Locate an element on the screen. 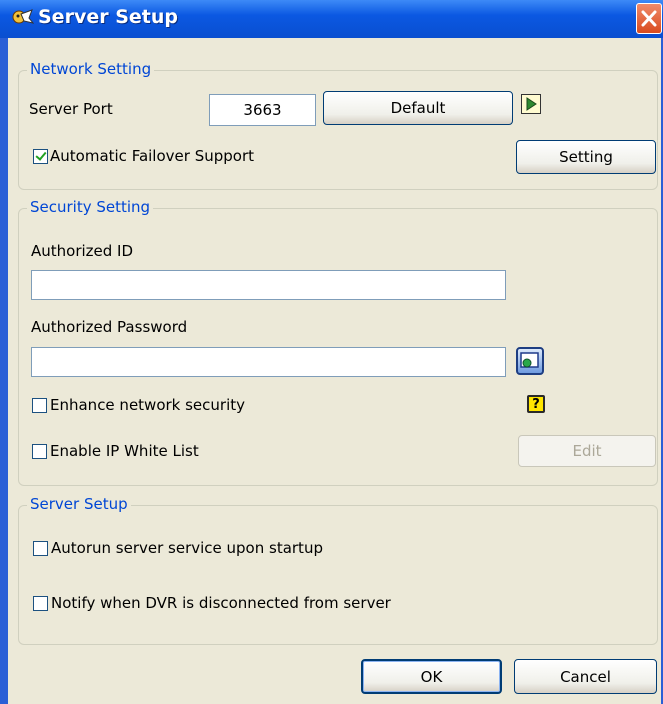  enhance-security-label: Enhance network security is located at coordinates (147, 405).